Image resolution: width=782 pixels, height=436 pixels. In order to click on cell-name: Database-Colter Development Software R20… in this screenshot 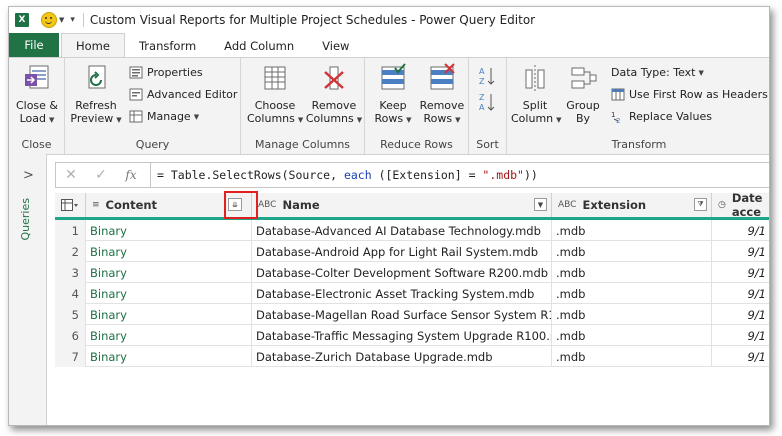, I will do `click(402, 272)`.